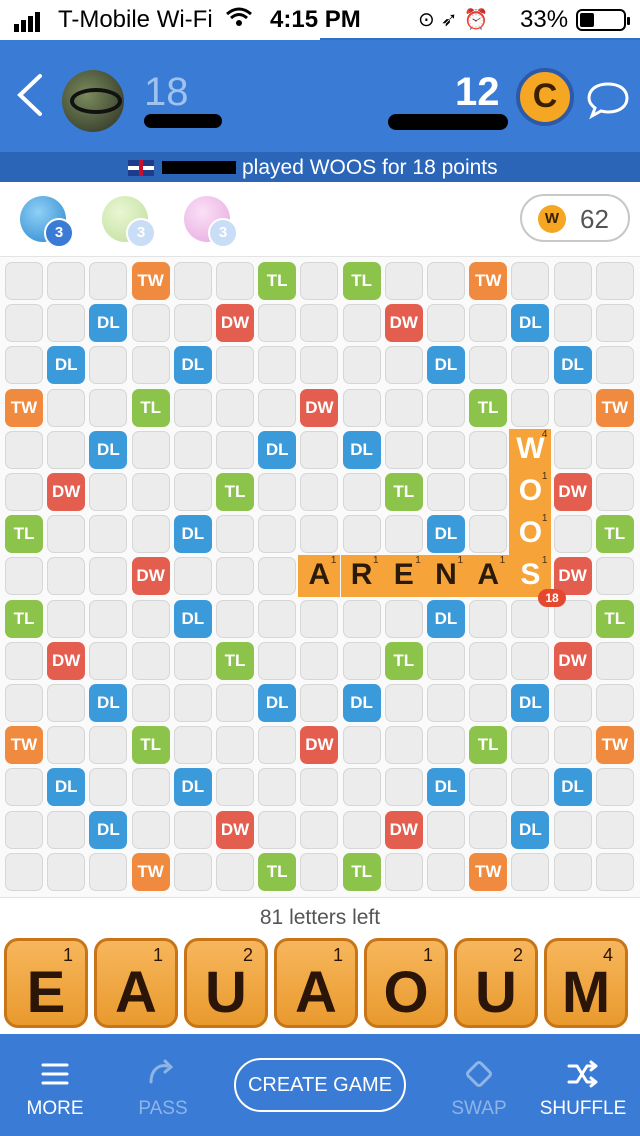 This screenshot has height=1136, width=640. Describe the element at coordinates (545, 97) in the screenshot. I see `opponent-avatar: C` at that location.